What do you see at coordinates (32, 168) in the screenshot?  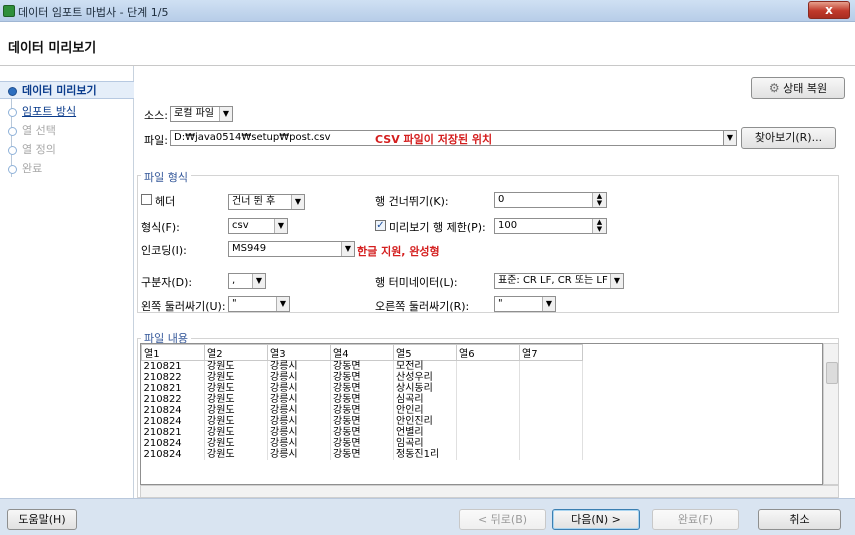 I see `step-label: 완료` at bounding box center [32, 168].